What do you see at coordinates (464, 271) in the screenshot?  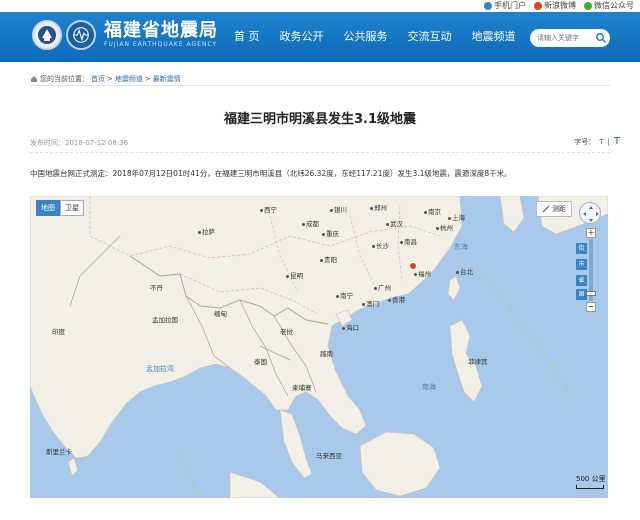 I see `map-label: 台北` at bounding box center [464, 271].